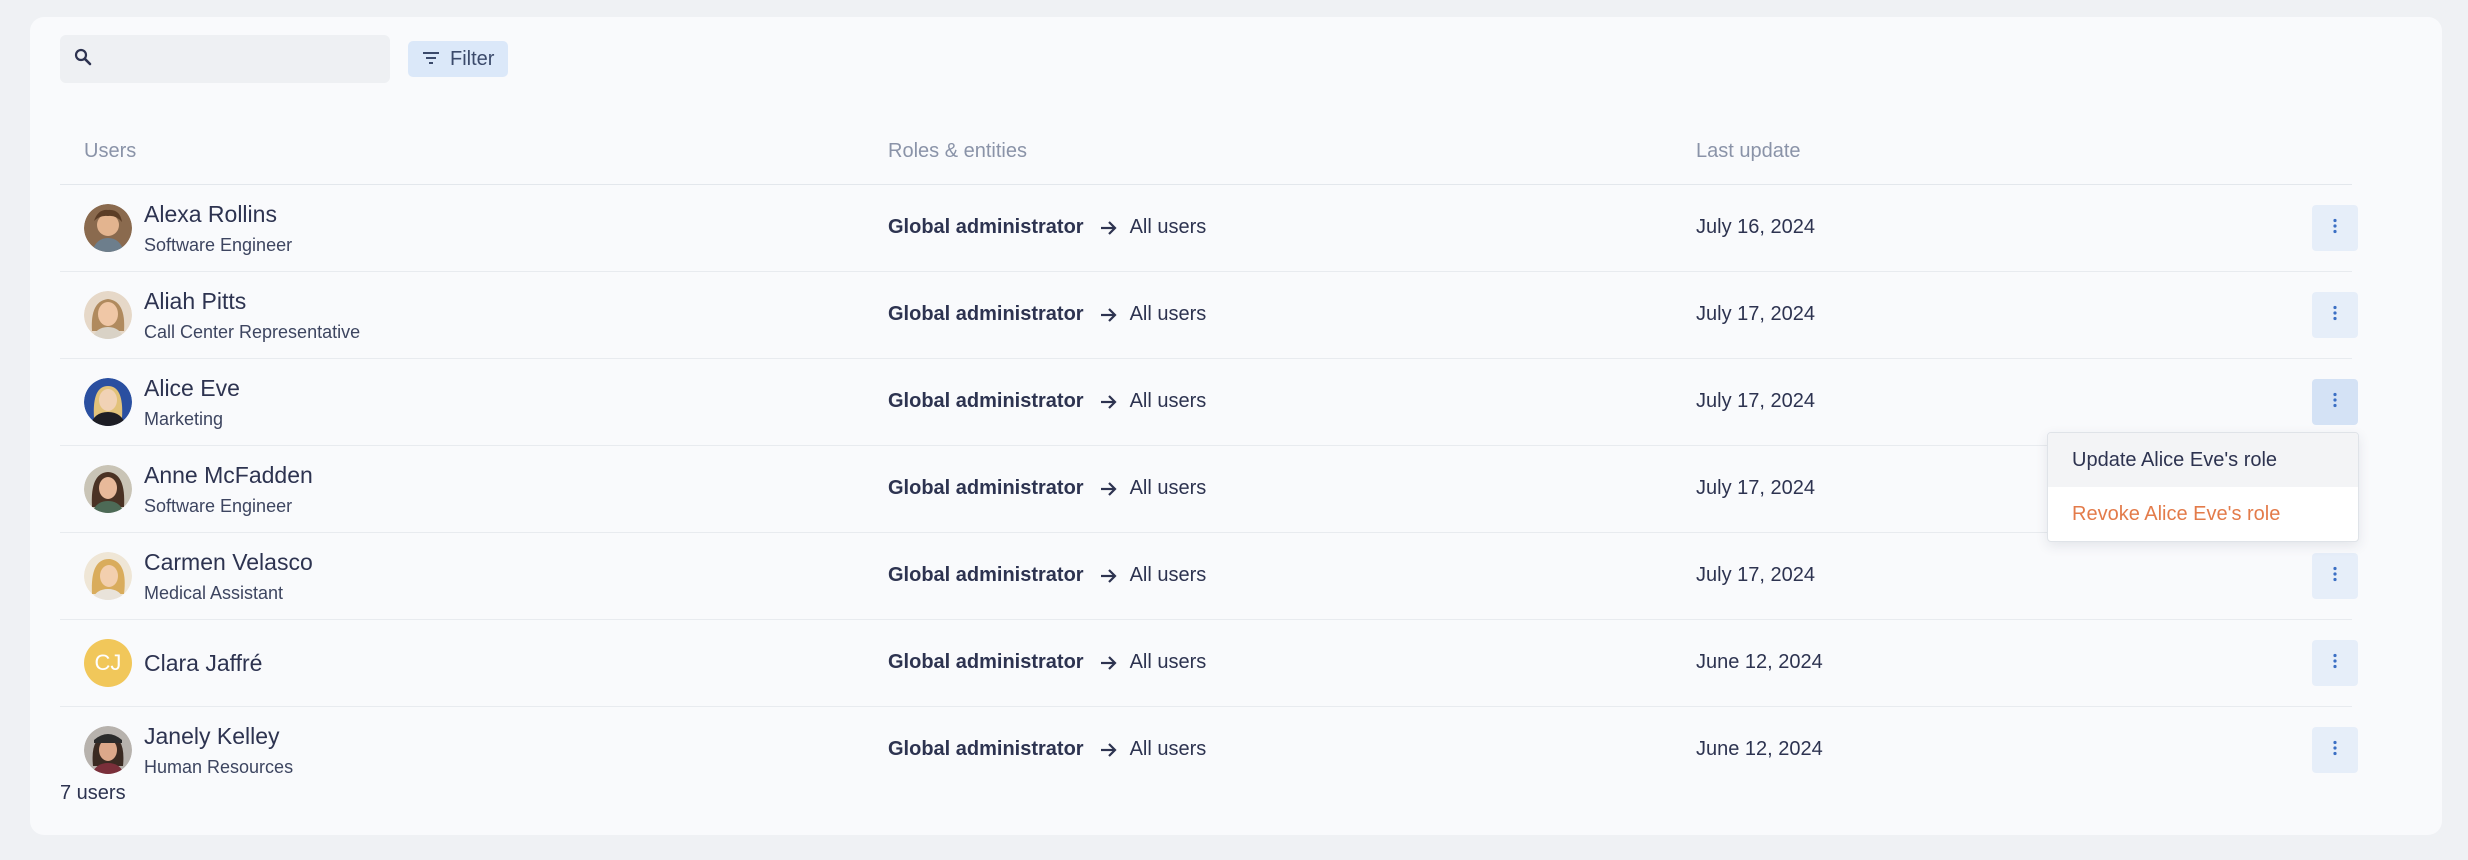 This screenshot has height=860, width=2468. Describe the element at coordinates (472, 58) in the screenshot. I see `filter-label: Filter` at that location.